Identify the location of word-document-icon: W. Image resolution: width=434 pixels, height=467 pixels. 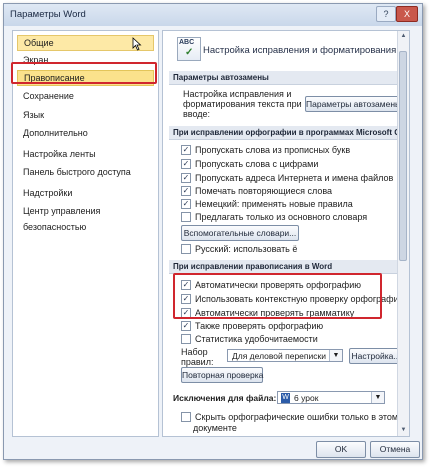
(285, 398).